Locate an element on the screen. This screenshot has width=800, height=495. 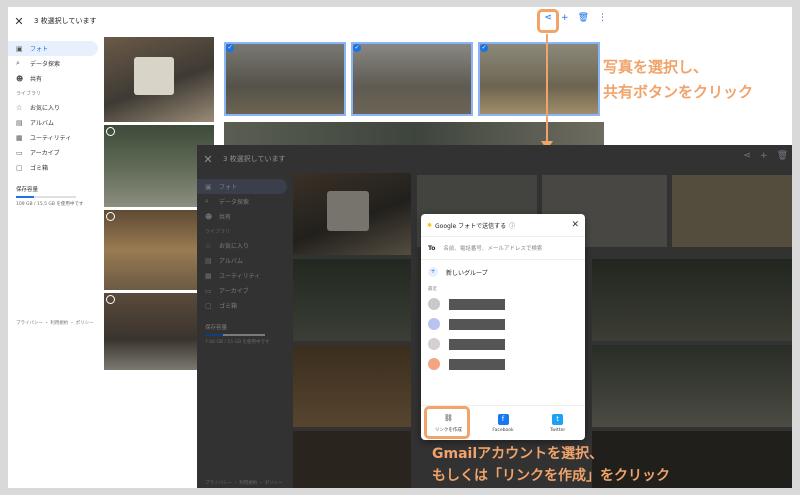
trash-icon: ▢ is located at coordinates (19, 167).